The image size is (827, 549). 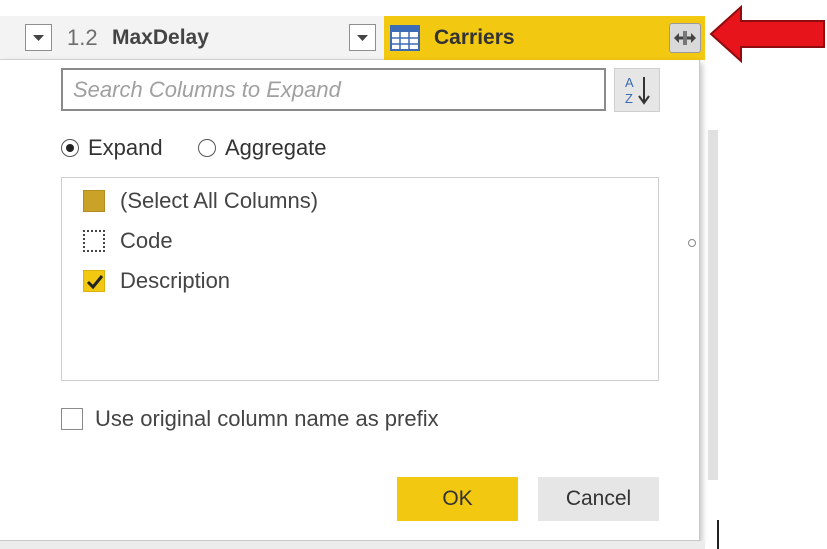 I want to click on carriers-column-name: Carriers, so click(x=474, y=37).